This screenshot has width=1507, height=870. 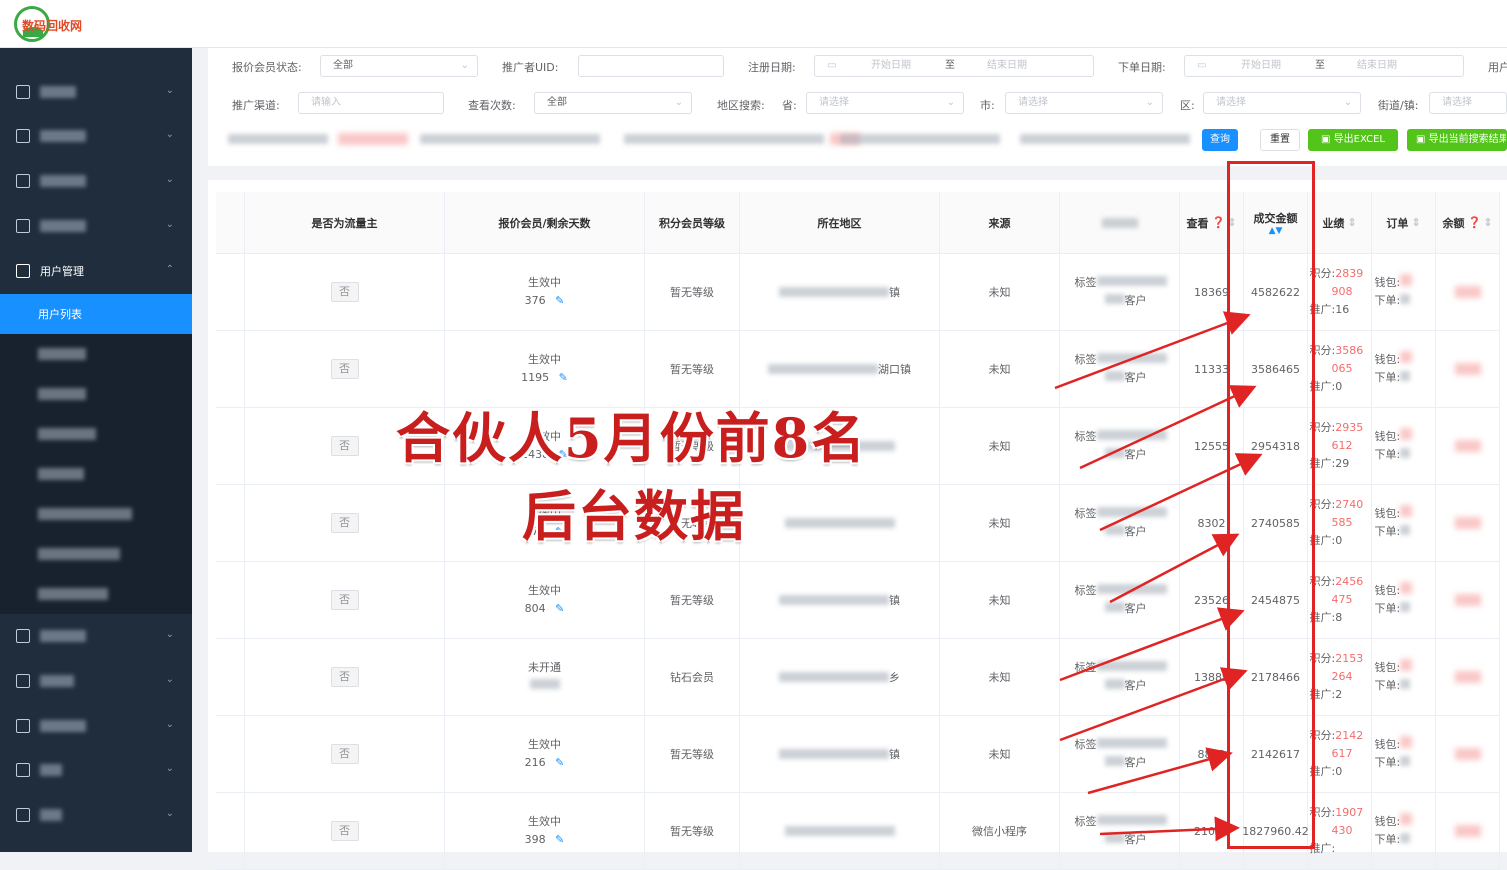 I want to click on annotation-line-2: 后台数据, so click(x=634, y=516).